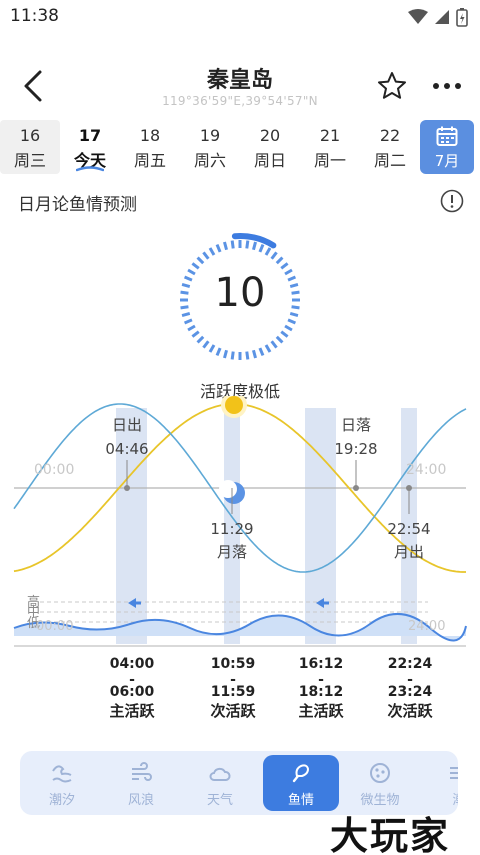 The image size is (480, 855). Describe the element at coordinates (240, 17) in the screenshot. I see `status-bar: 11:38` at that location.